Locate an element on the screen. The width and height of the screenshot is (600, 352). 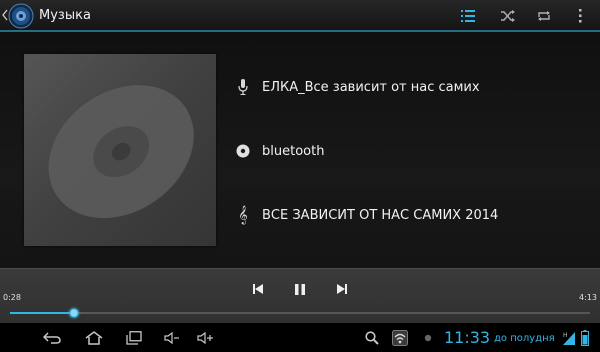
volume-up-button is located at coordinates (206, 338).